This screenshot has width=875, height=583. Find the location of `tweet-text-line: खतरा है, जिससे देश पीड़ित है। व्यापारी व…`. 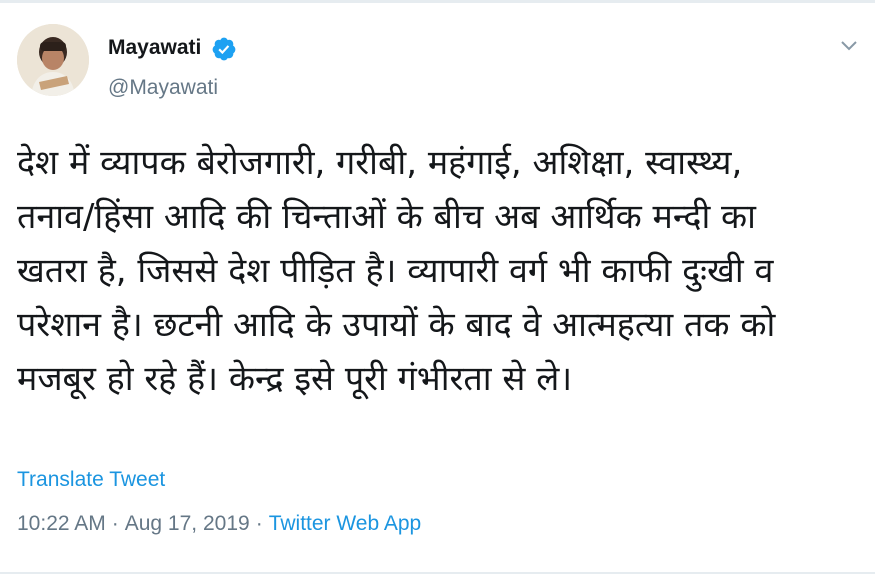

tweet-text-line: खतरा है, जिससे देश पीड़ित है। व्यापारी व… is located at coordinates (395, 271).